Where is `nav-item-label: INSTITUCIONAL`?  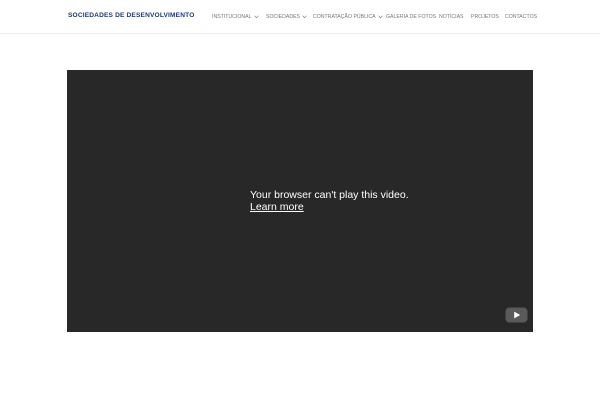
nav-item-label: INSTITUCIONAL is located at coordinates (232, 17).